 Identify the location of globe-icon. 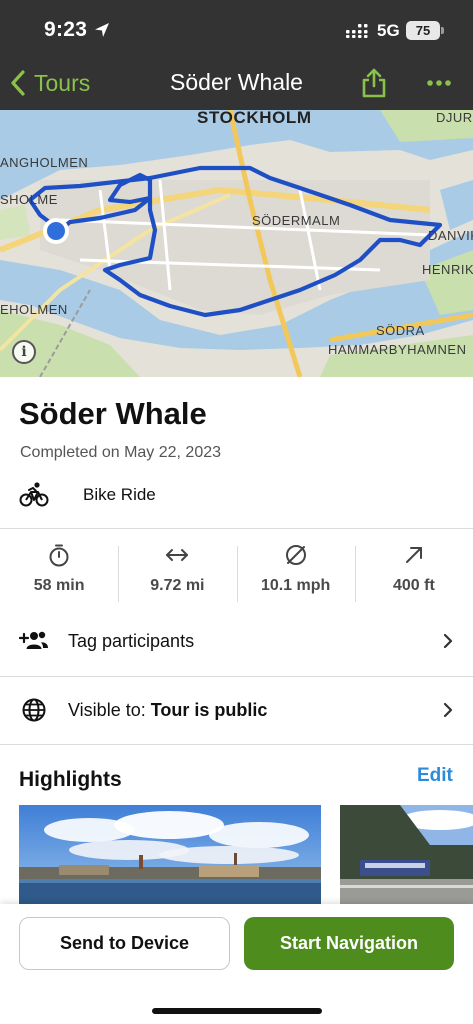
(34, 710).